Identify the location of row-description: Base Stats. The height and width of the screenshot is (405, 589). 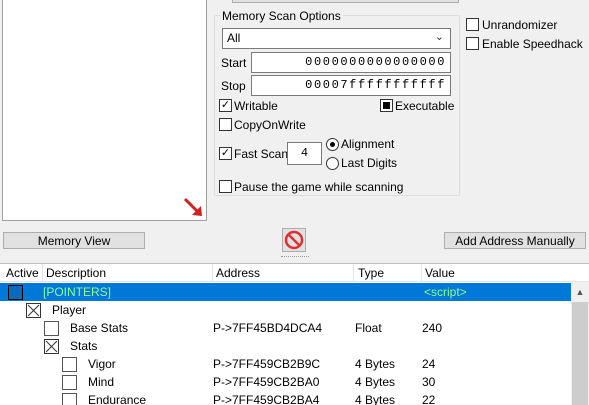
(99, 328).